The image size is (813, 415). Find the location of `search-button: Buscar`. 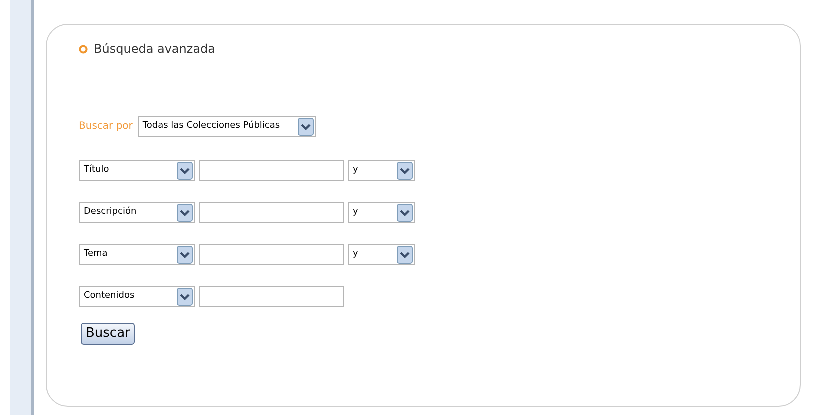

search-button: Buscar is located at coordinates (108, 334).